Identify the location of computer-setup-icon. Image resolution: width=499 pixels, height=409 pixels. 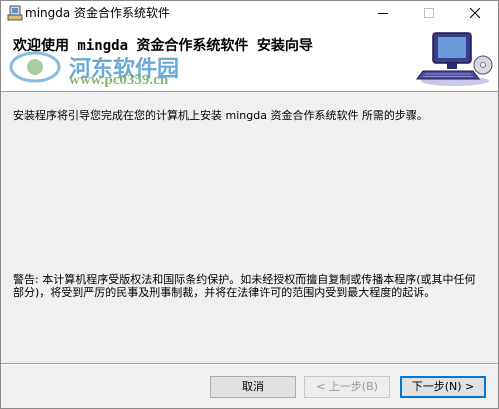
(454, 59).